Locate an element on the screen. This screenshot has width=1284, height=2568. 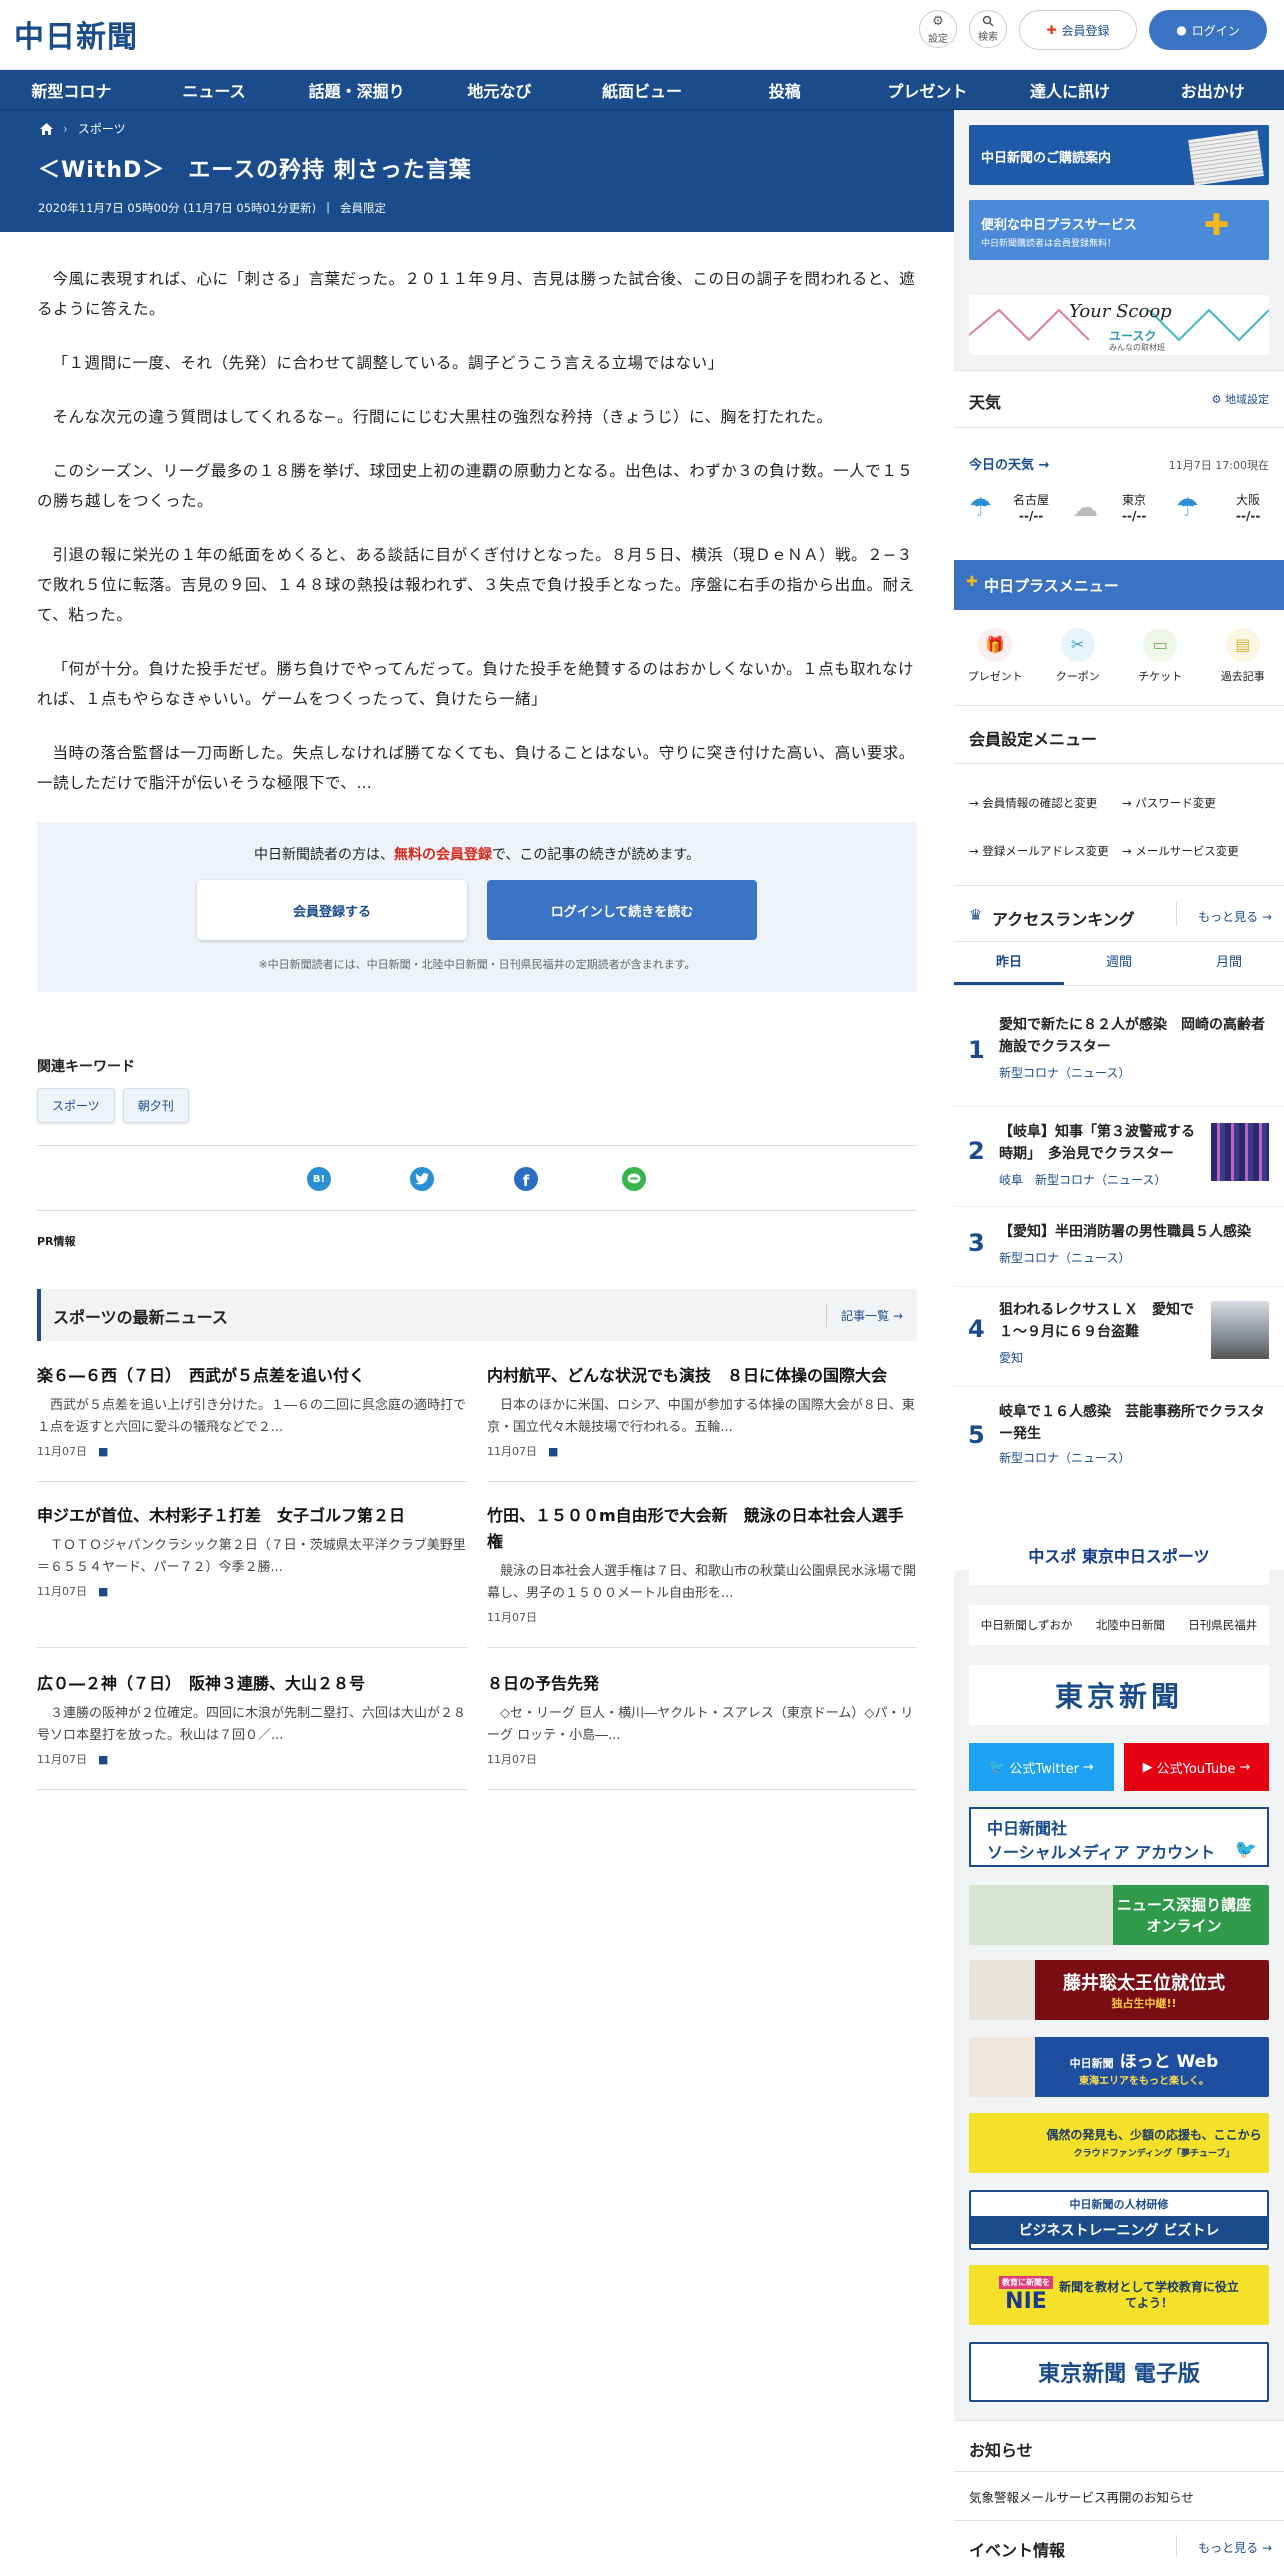
register-button: ✚ 会員登録 is located at coordinates (1078, 30).